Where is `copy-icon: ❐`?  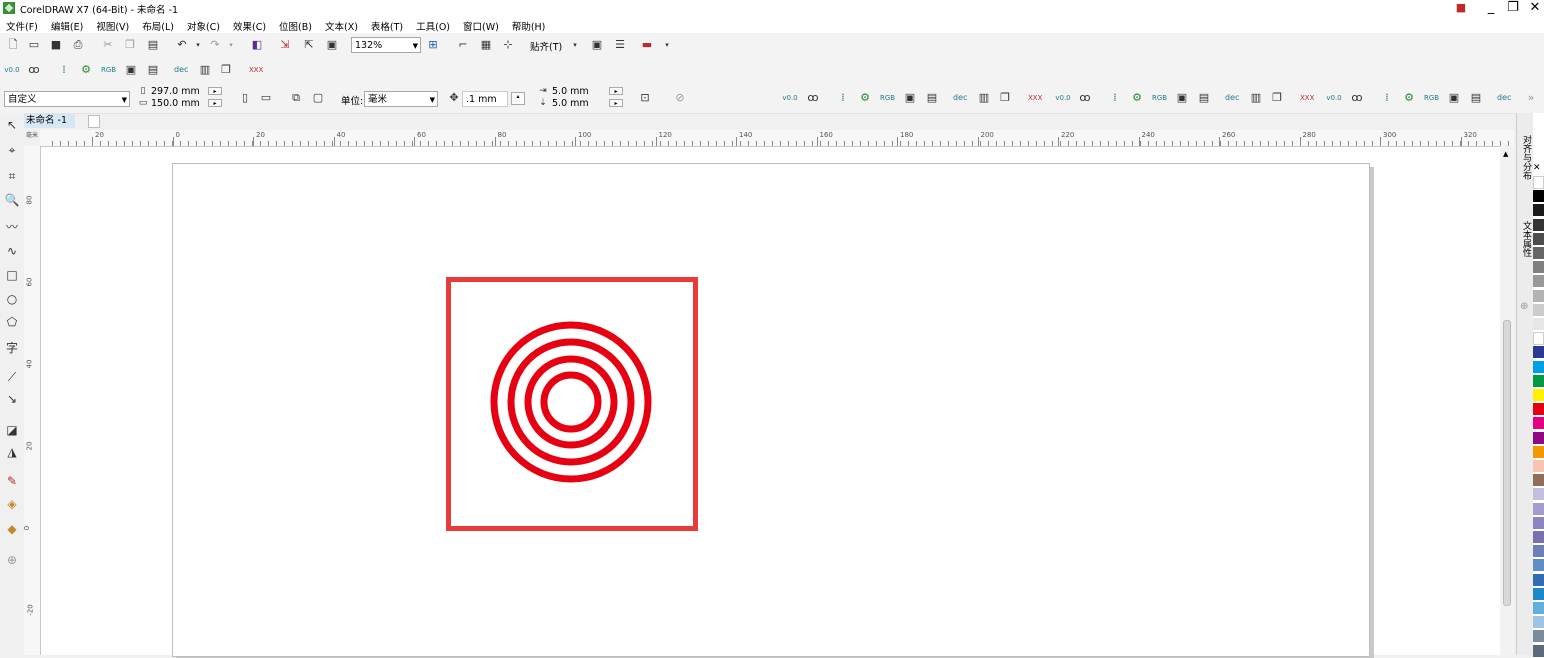
copy-icon: ❐ is located at coordinates (130, 45).